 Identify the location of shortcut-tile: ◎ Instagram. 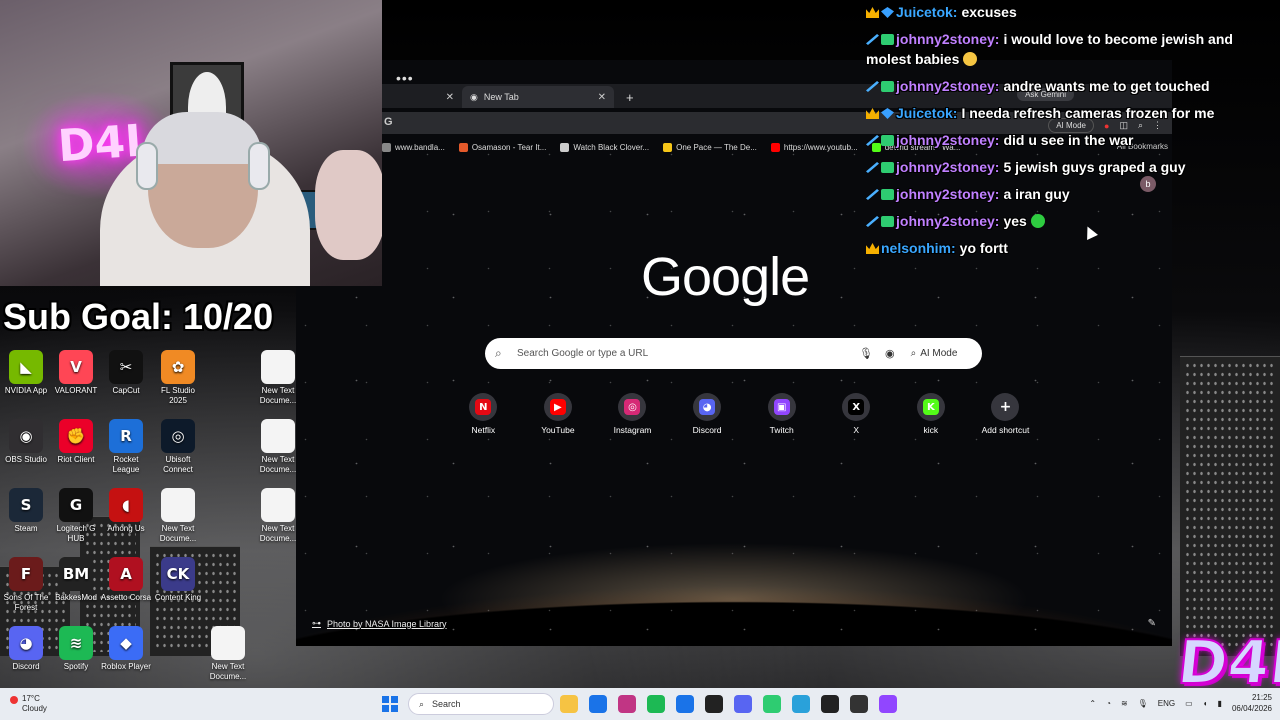
(632, 414).